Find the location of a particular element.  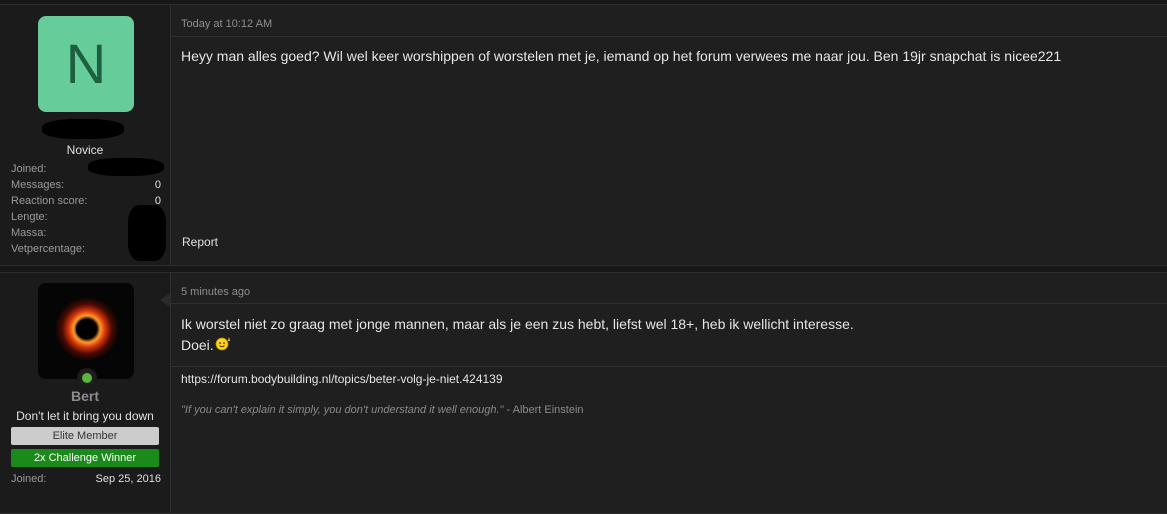

signature-divider is located at coordinates (669, 366).